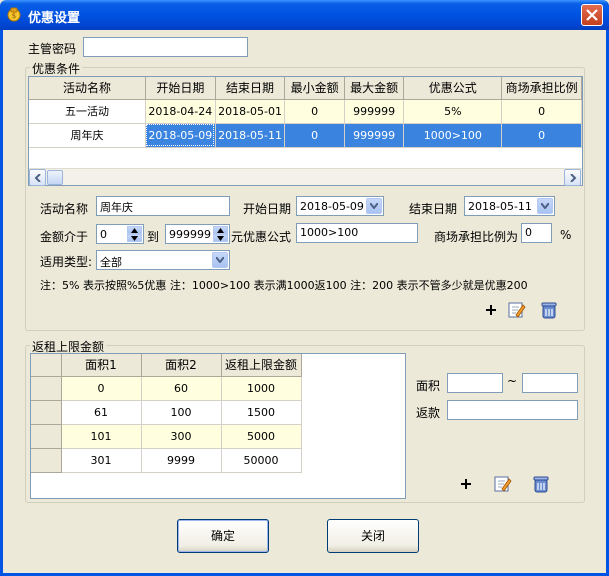 The width and height of the screenshot is (609, 576). What do you see at coordinates (163, 206) in the screenshot?
I see `activity-name-input: 周年庆` at bounding box center [163, 206].